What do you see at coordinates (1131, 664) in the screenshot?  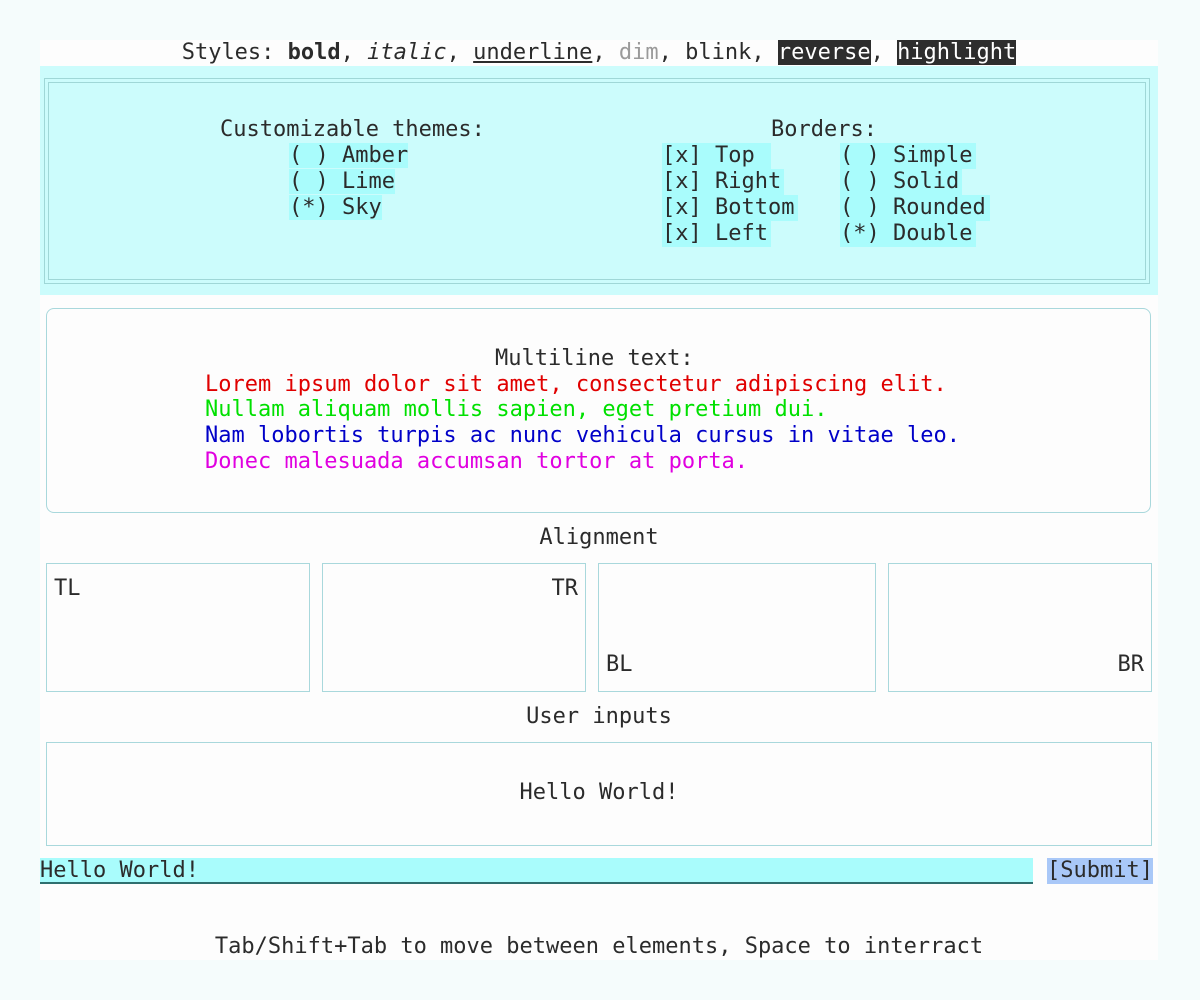 I see `align-label-br: BR` at bounding box center [1131, 664].